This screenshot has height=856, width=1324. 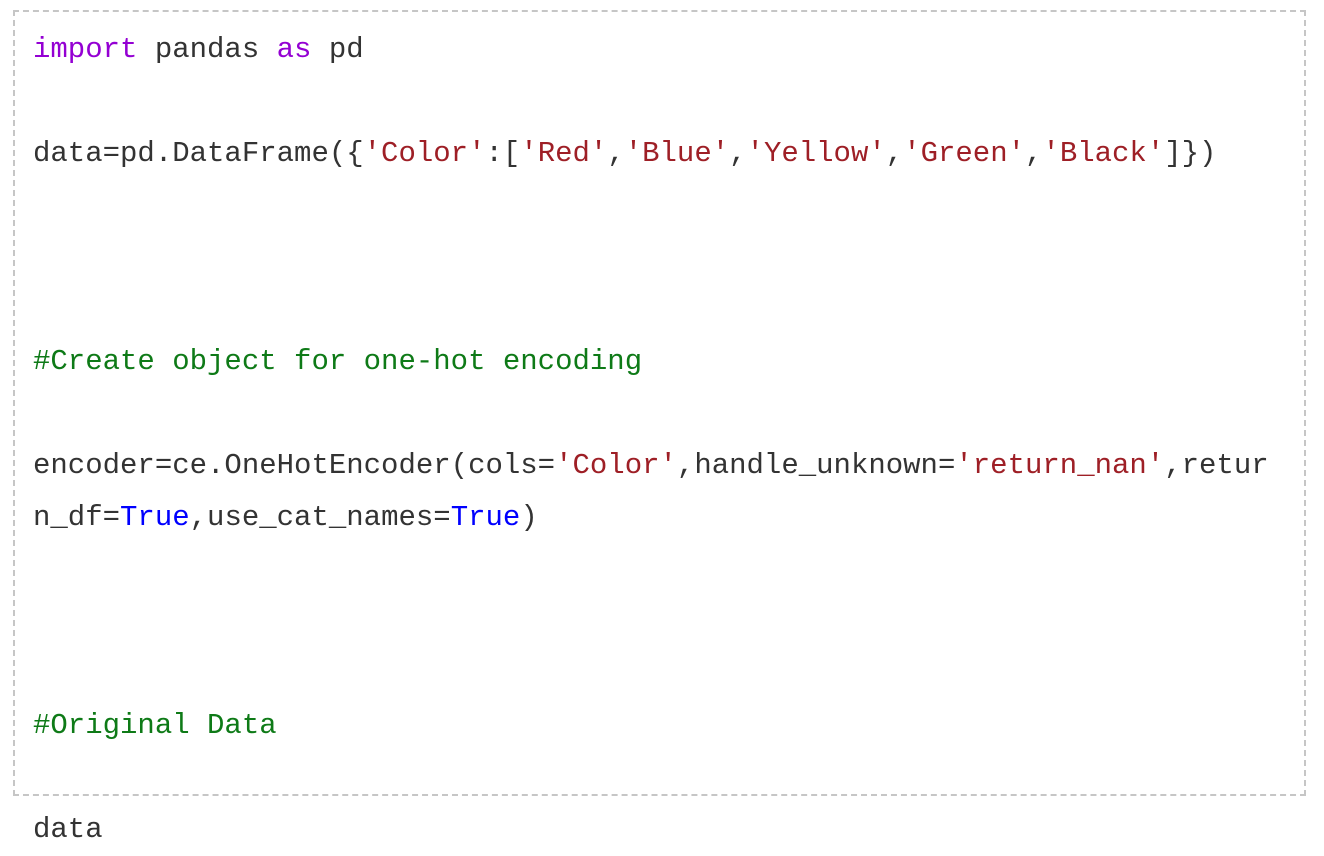 I want to click on code-token-plain: n_df=, so click(x=77, y=517).